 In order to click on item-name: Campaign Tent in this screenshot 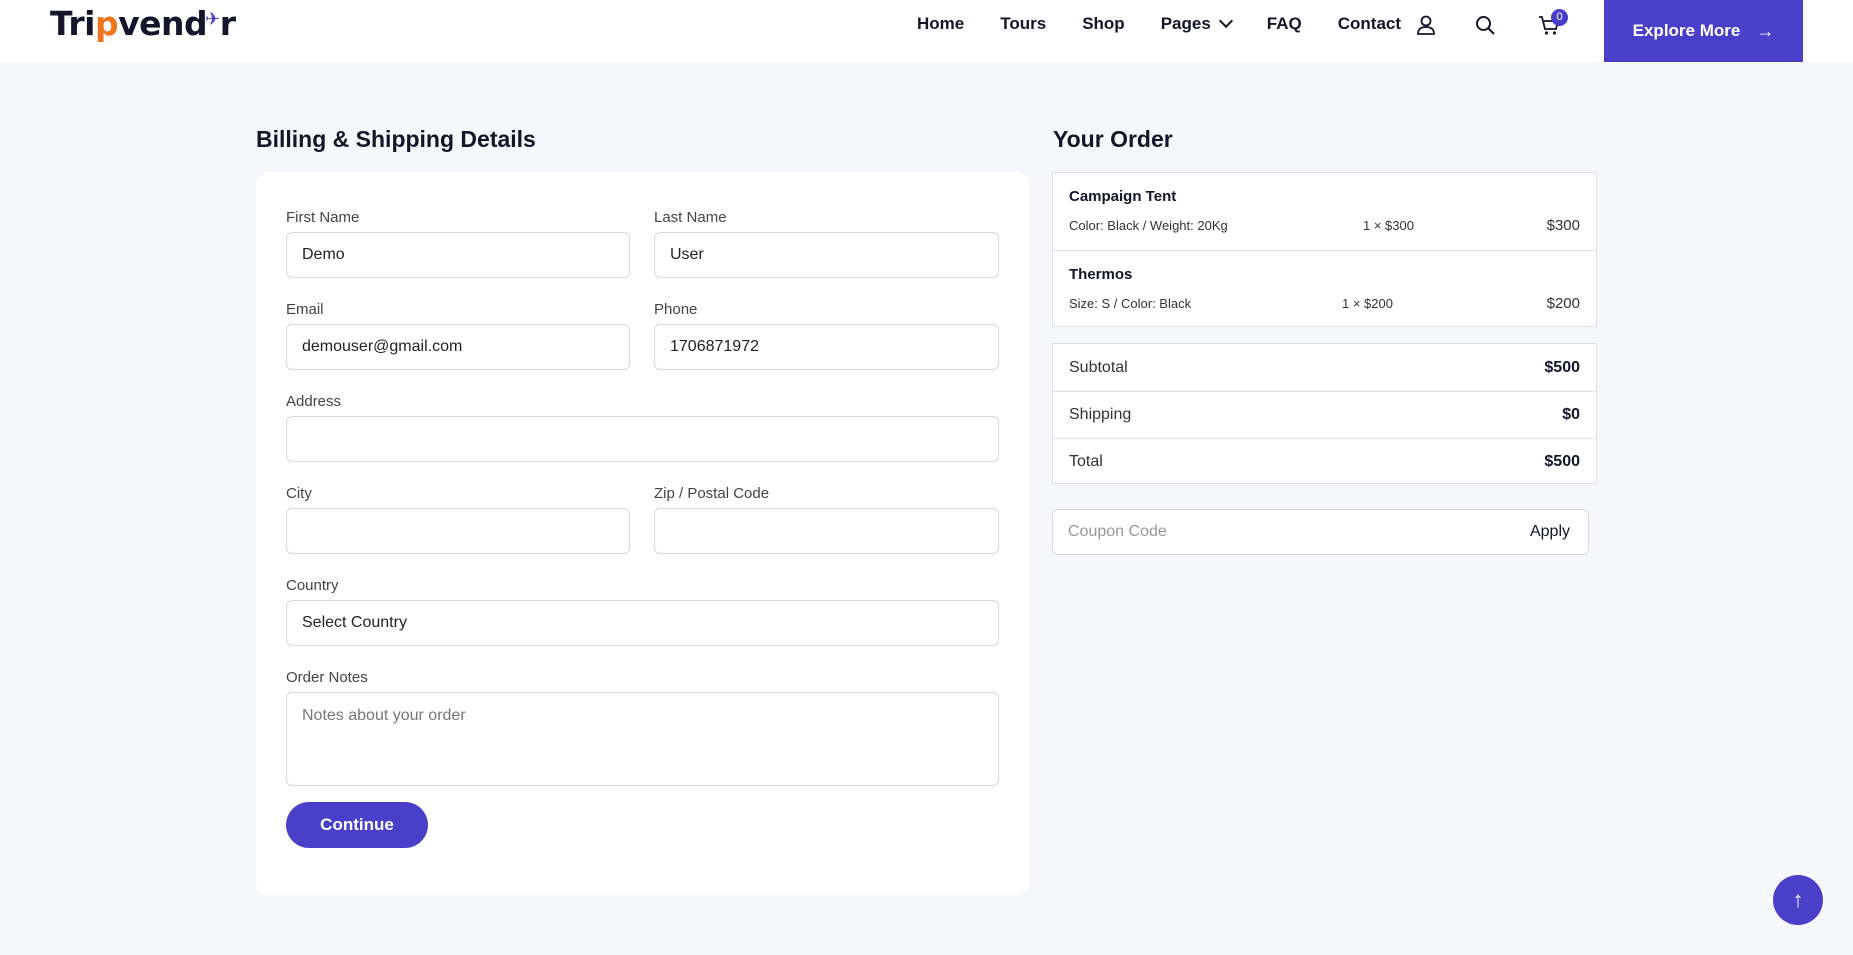, I will do `click(1123, 196)`.